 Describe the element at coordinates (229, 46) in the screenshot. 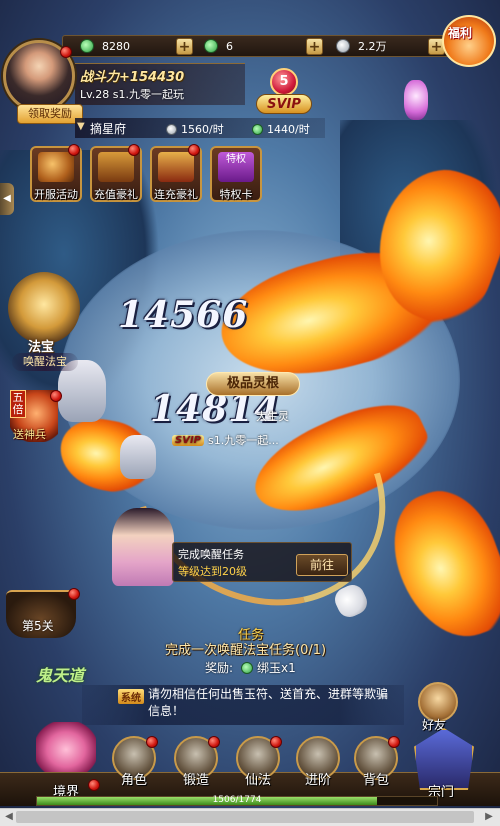

I see `bound-jade-amount: 6` at that location.